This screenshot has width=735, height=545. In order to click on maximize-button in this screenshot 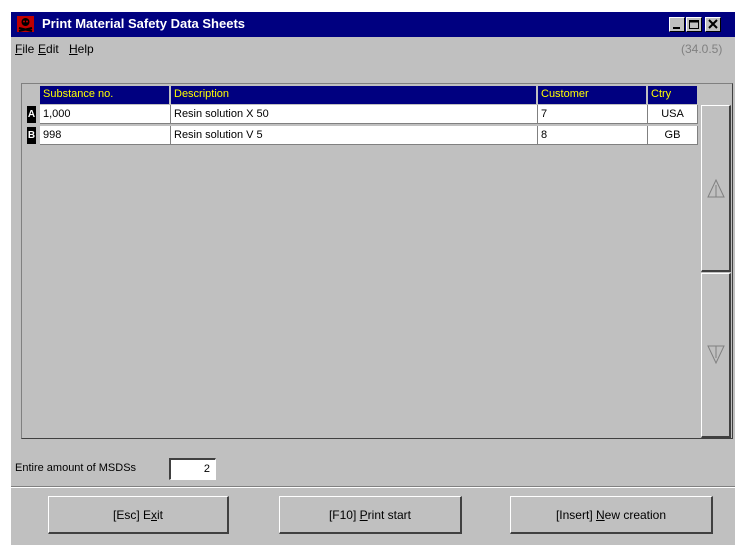, I will do `click(694, 24)`.